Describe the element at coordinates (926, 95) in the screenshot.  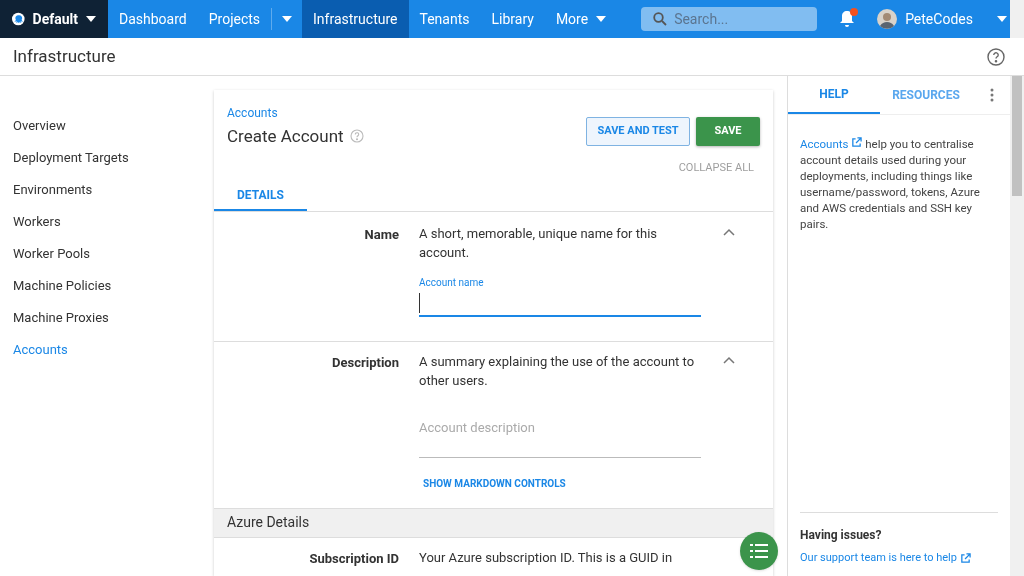
I see `tab: RESOURCES` at that location.